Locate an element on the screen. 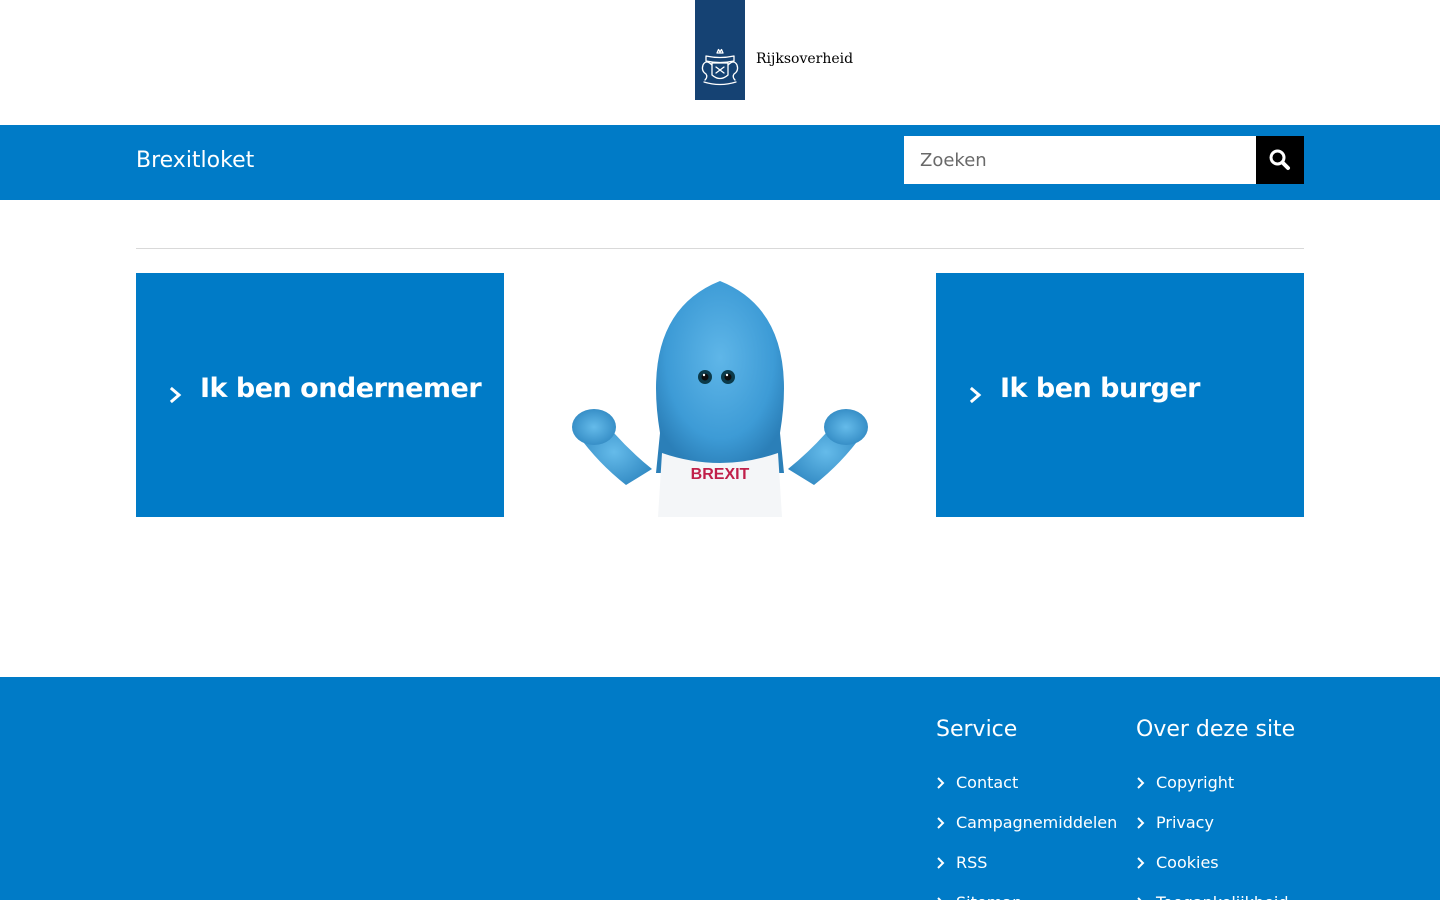 This screenshot has width=1440, height=900. footer-link-campagnemiddelen: Campagnemiddelen is located at coordinates (1036, 823).